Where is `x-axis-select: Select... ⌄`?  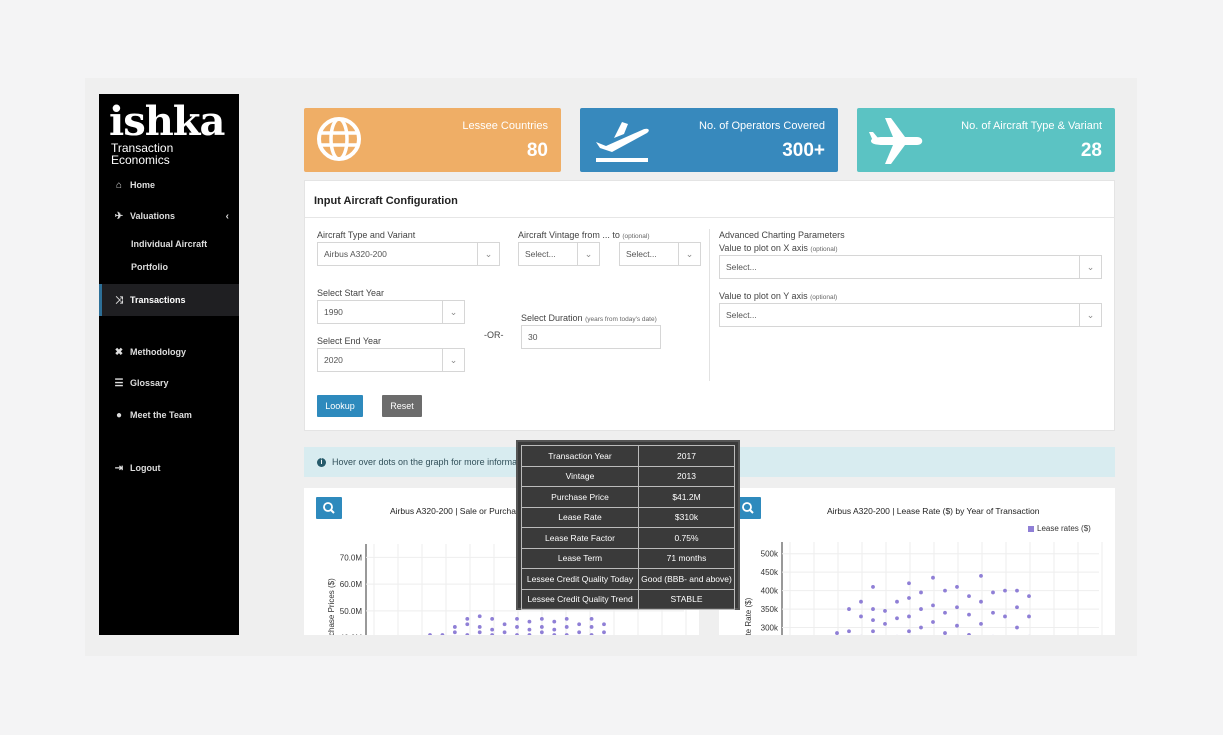
x-axis-select: Select... ⌄ is located at coordinates (910, 267).